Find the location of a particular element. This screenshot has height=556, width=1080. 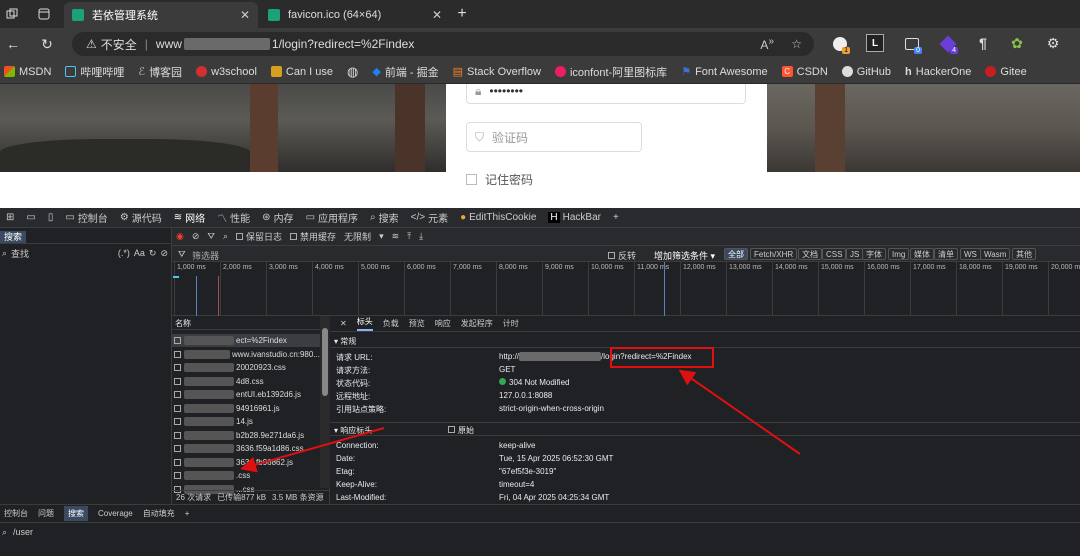

type-filter-font: 字体 is located at coordinates (874, 254).